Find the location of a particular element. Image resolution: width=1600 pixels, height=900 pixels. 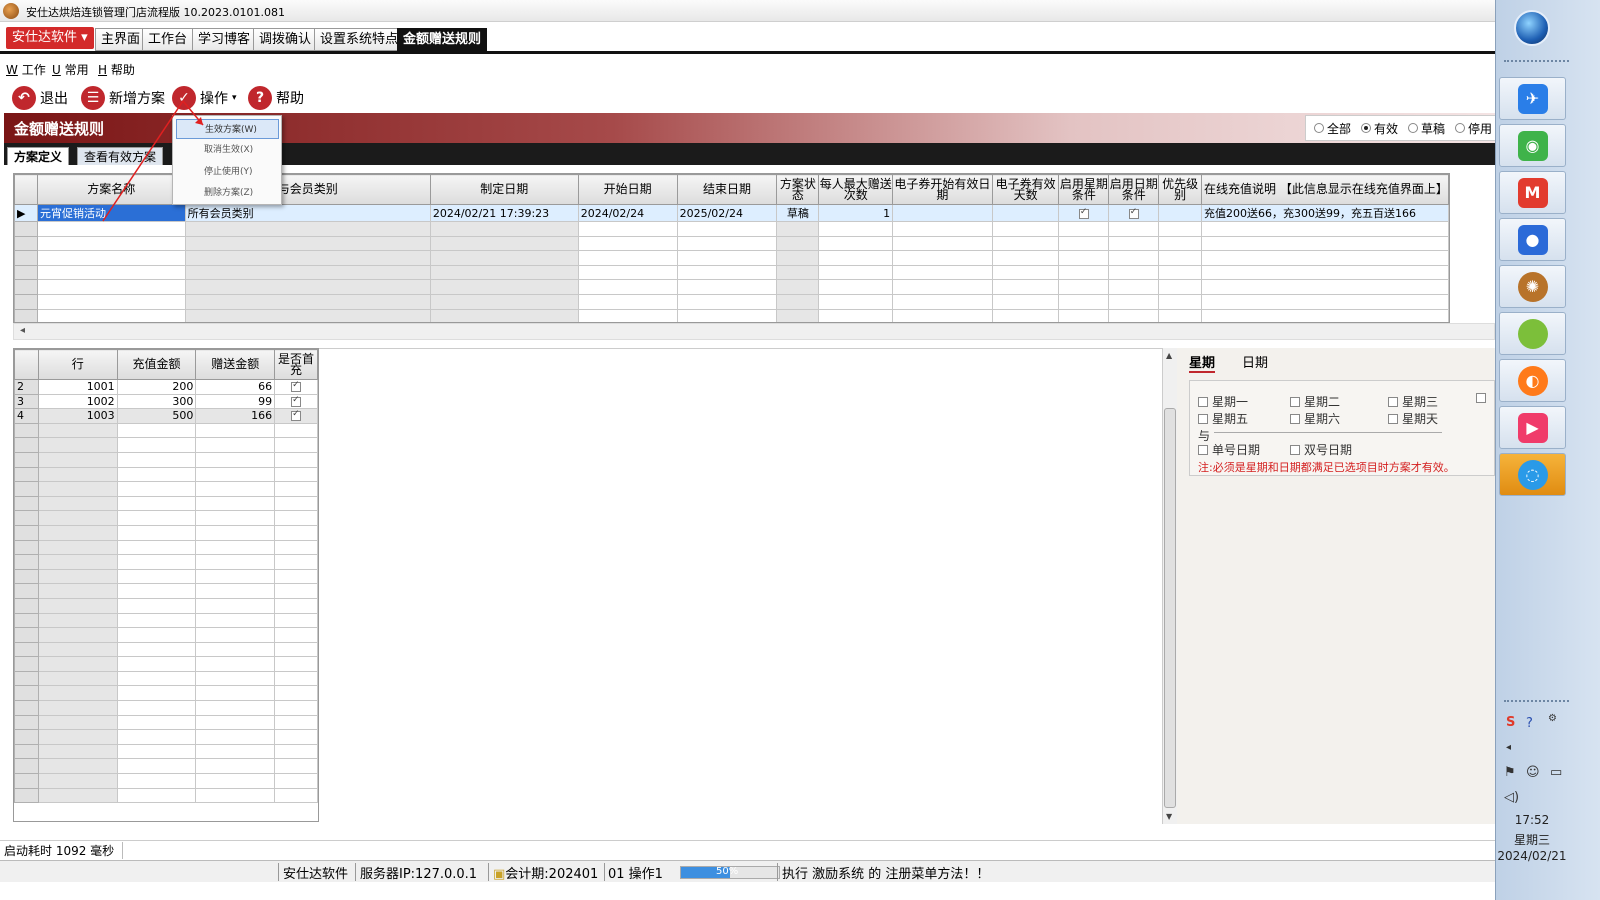

arrow-up-icon: ▲ is located at coordinates (1169, 355).